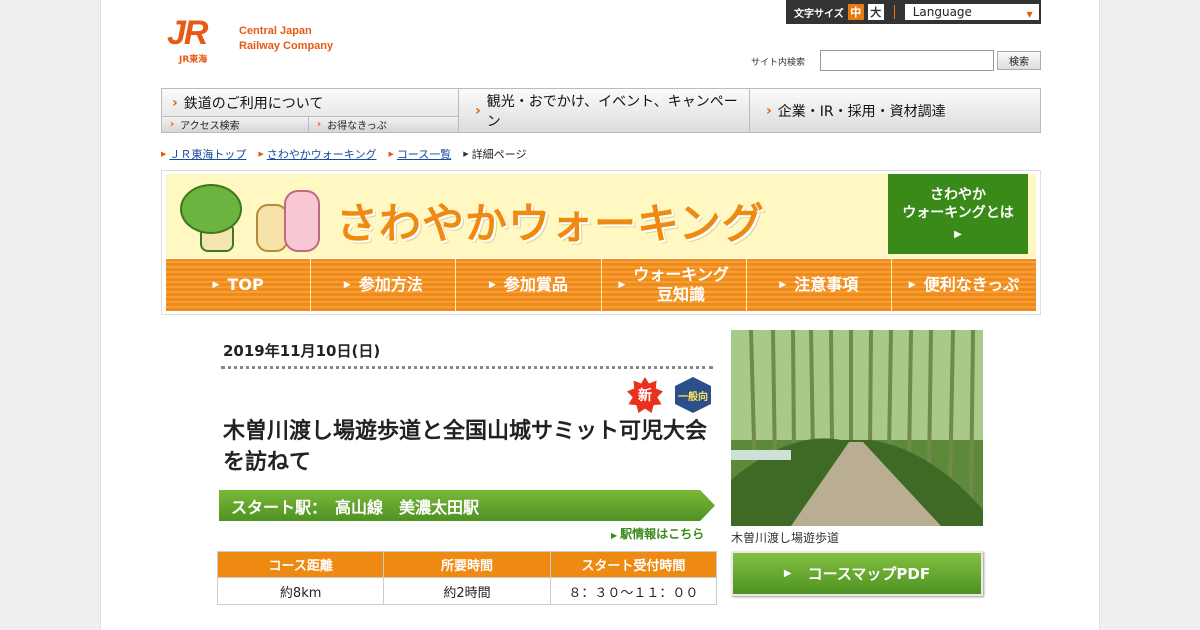 This screenshot has height=630, width=1200. Describe the element at coordinates (424, 154) in the screenshot. I see `breadcrumb-link-course-list: コース一覧` at that location.